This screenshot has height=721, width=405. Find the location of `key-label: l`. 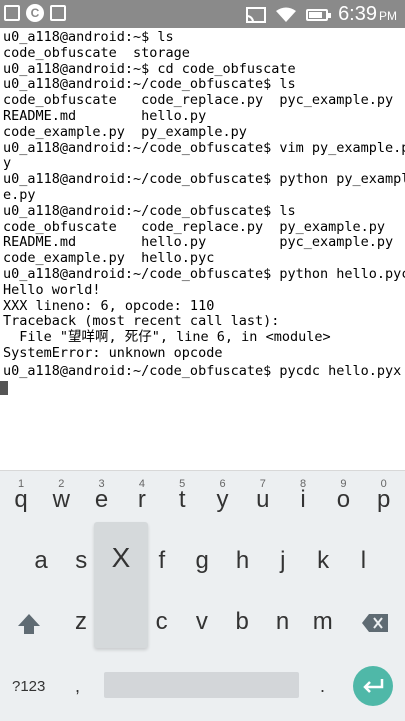

key-label: l is located at coordinates (363, 560).